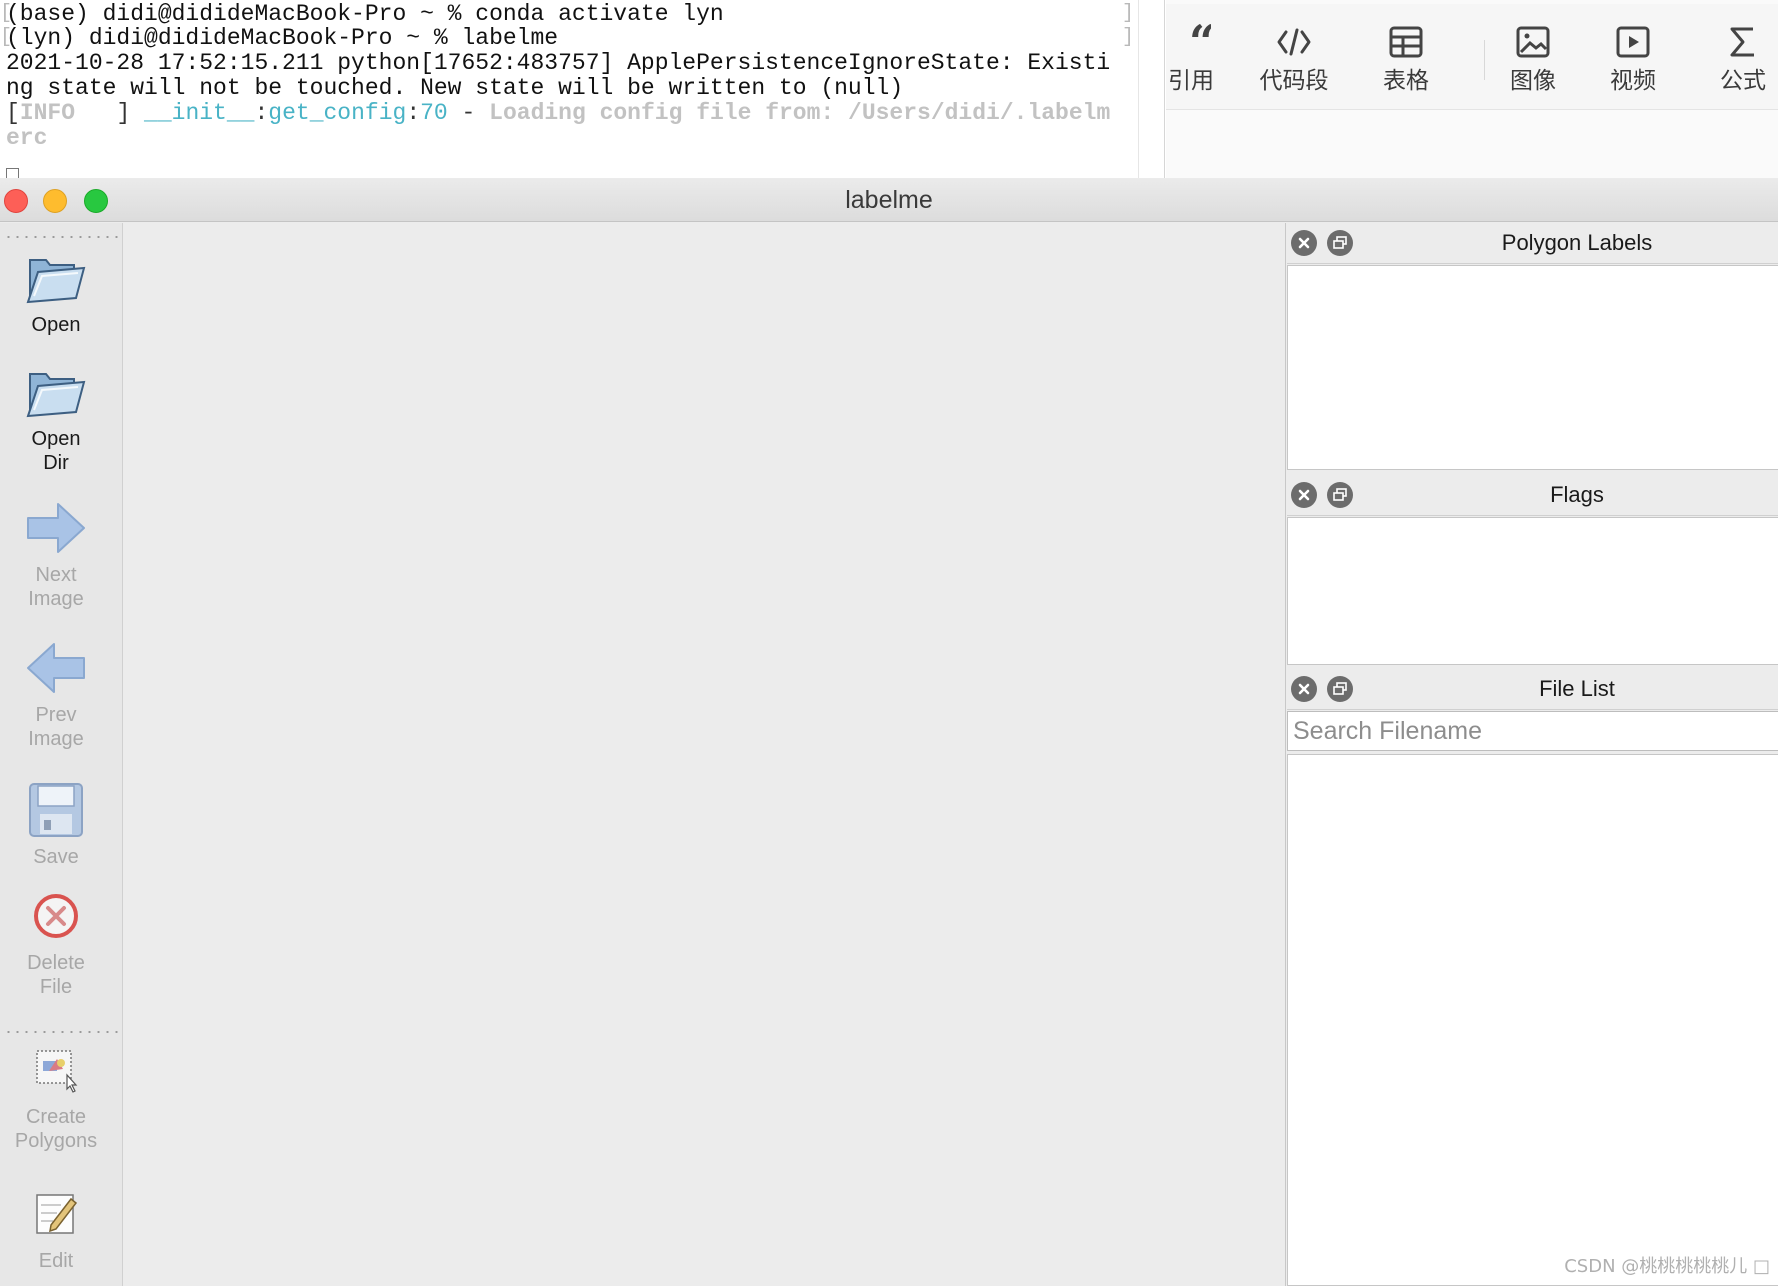 The width and height of the screenshot is (1778, 1286). What do you see at coordinates (56, 587) in the screenshot?
I see `next-image-label: Next Image` at bounding box center [56, 587].